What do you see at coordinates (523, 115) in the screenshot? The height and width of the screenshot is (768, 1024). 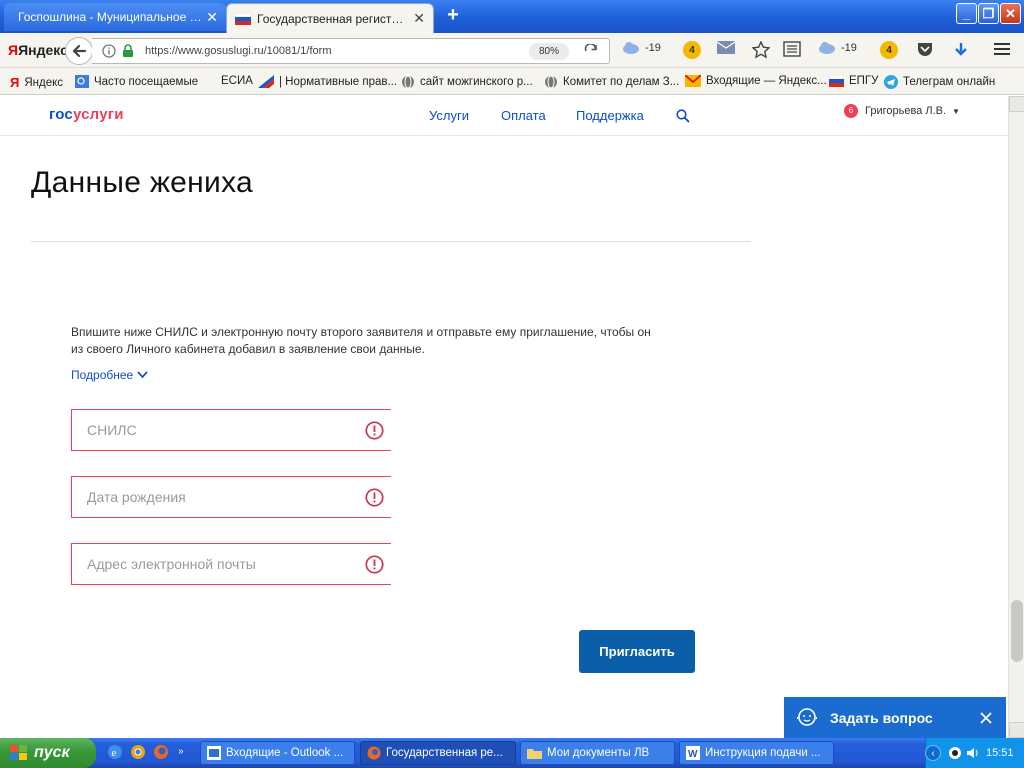 I see `nav-payment: Оплата` at bounding box center [523, 115].